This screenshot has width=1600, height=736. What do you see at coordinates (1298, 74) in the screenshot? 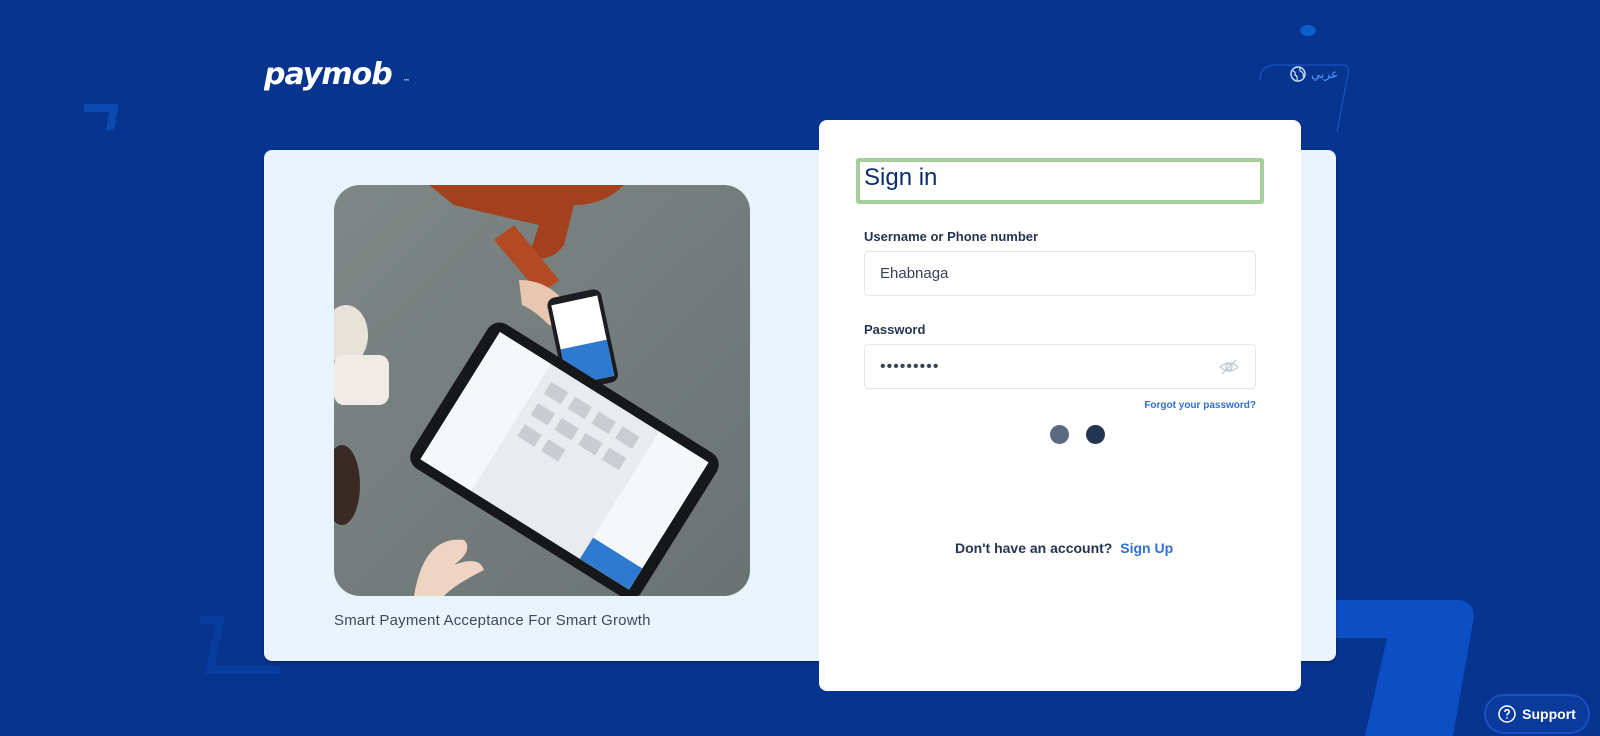
I see `globe-icon` at bounding box center [1298, 74].